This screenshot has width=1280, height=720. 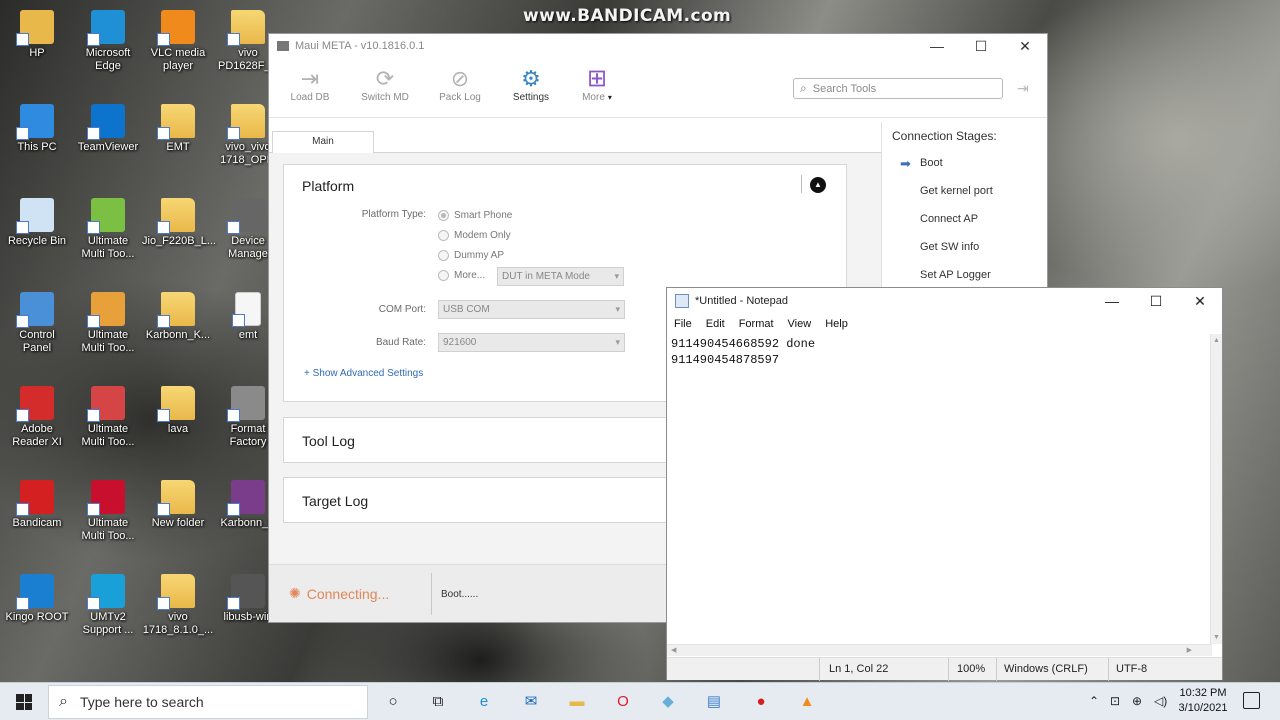 What do you see at coordinates (37, 223) in the screenshot?
I see `desktop-icon-recycle-bin: Recycle Bin` at bounding box center [37, 223].